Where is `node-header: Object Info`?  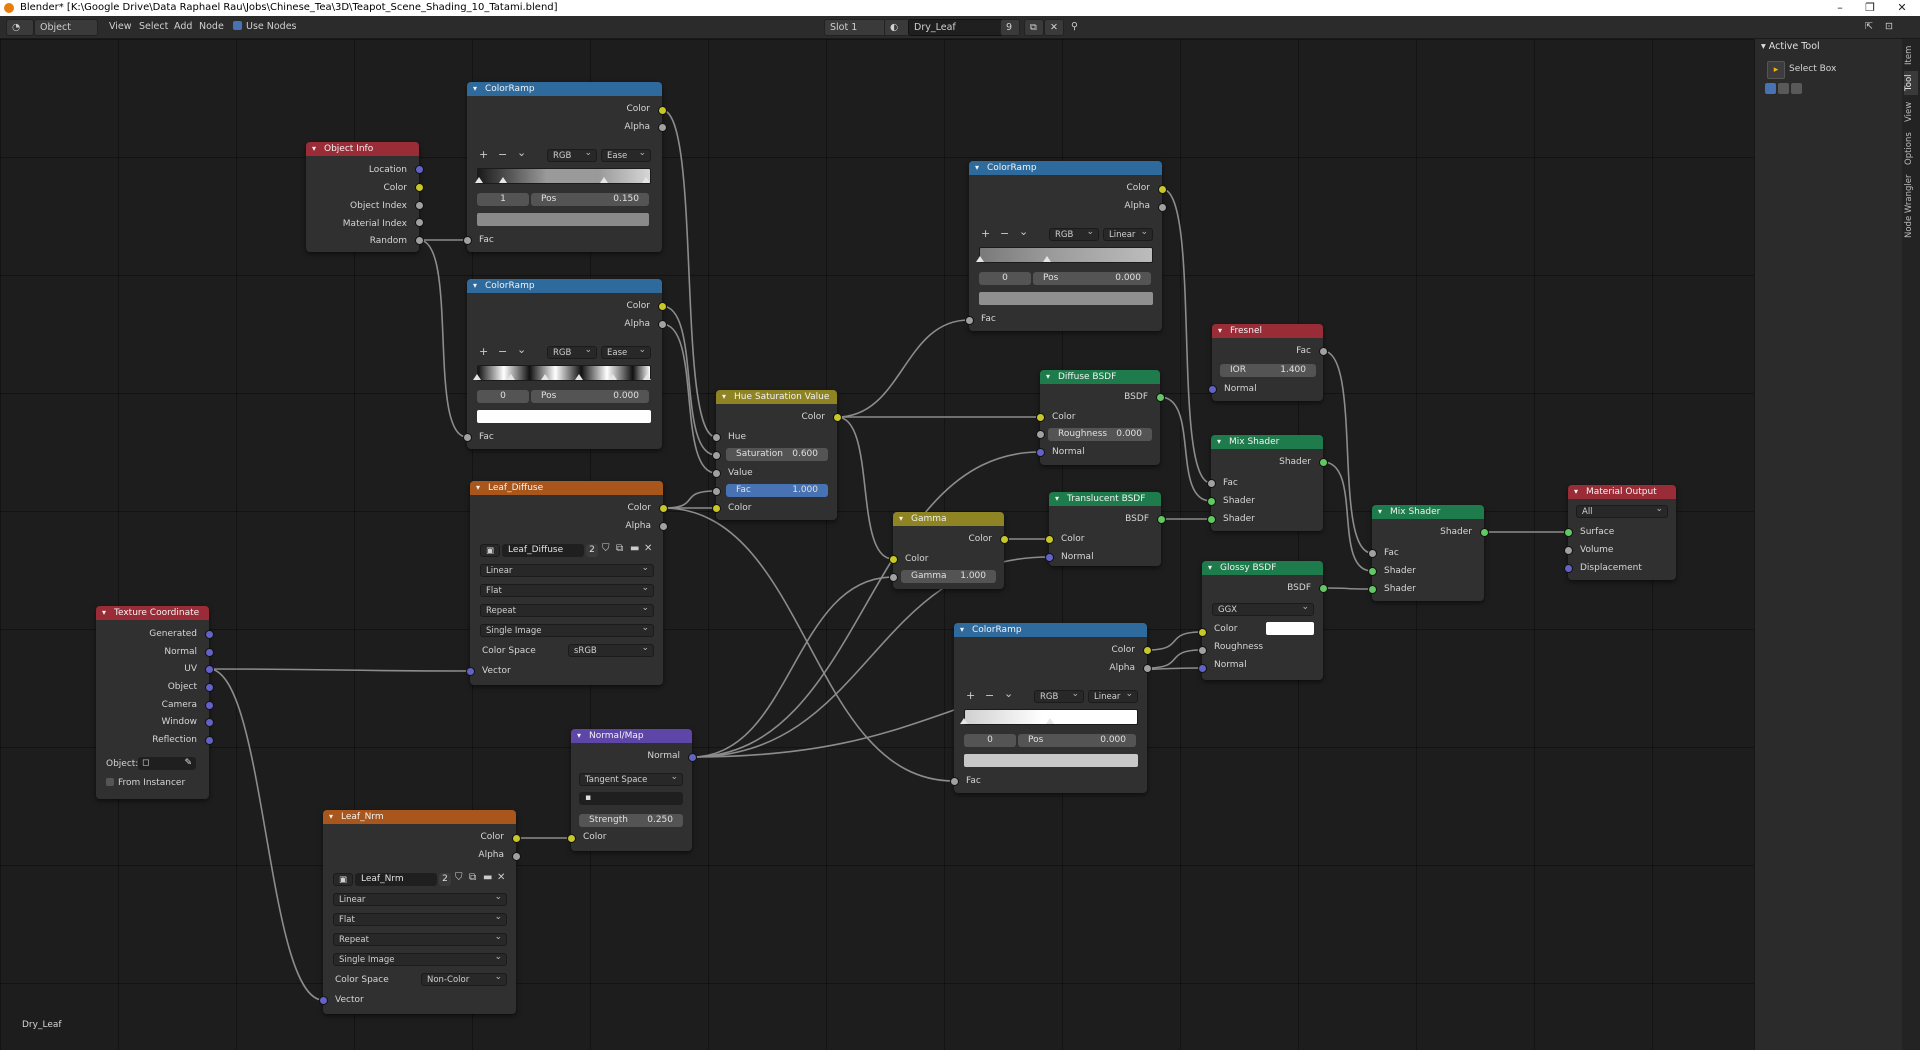
node-header: Object Info is located at coordinates (362, 149).